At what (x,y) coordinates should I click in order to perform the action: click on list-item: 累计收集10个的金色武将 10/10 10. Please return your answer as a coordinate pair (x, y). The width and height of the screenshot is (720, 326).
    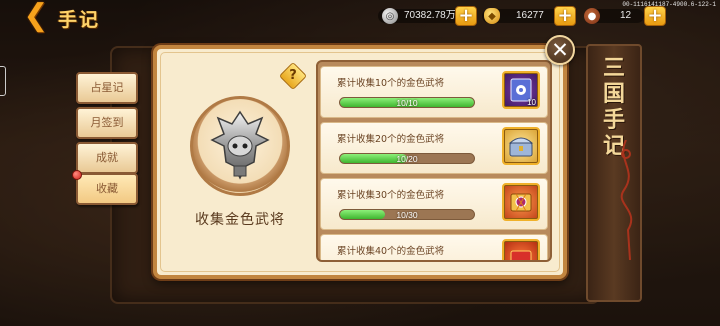
    Looking at the image, I should click on (434, 92).